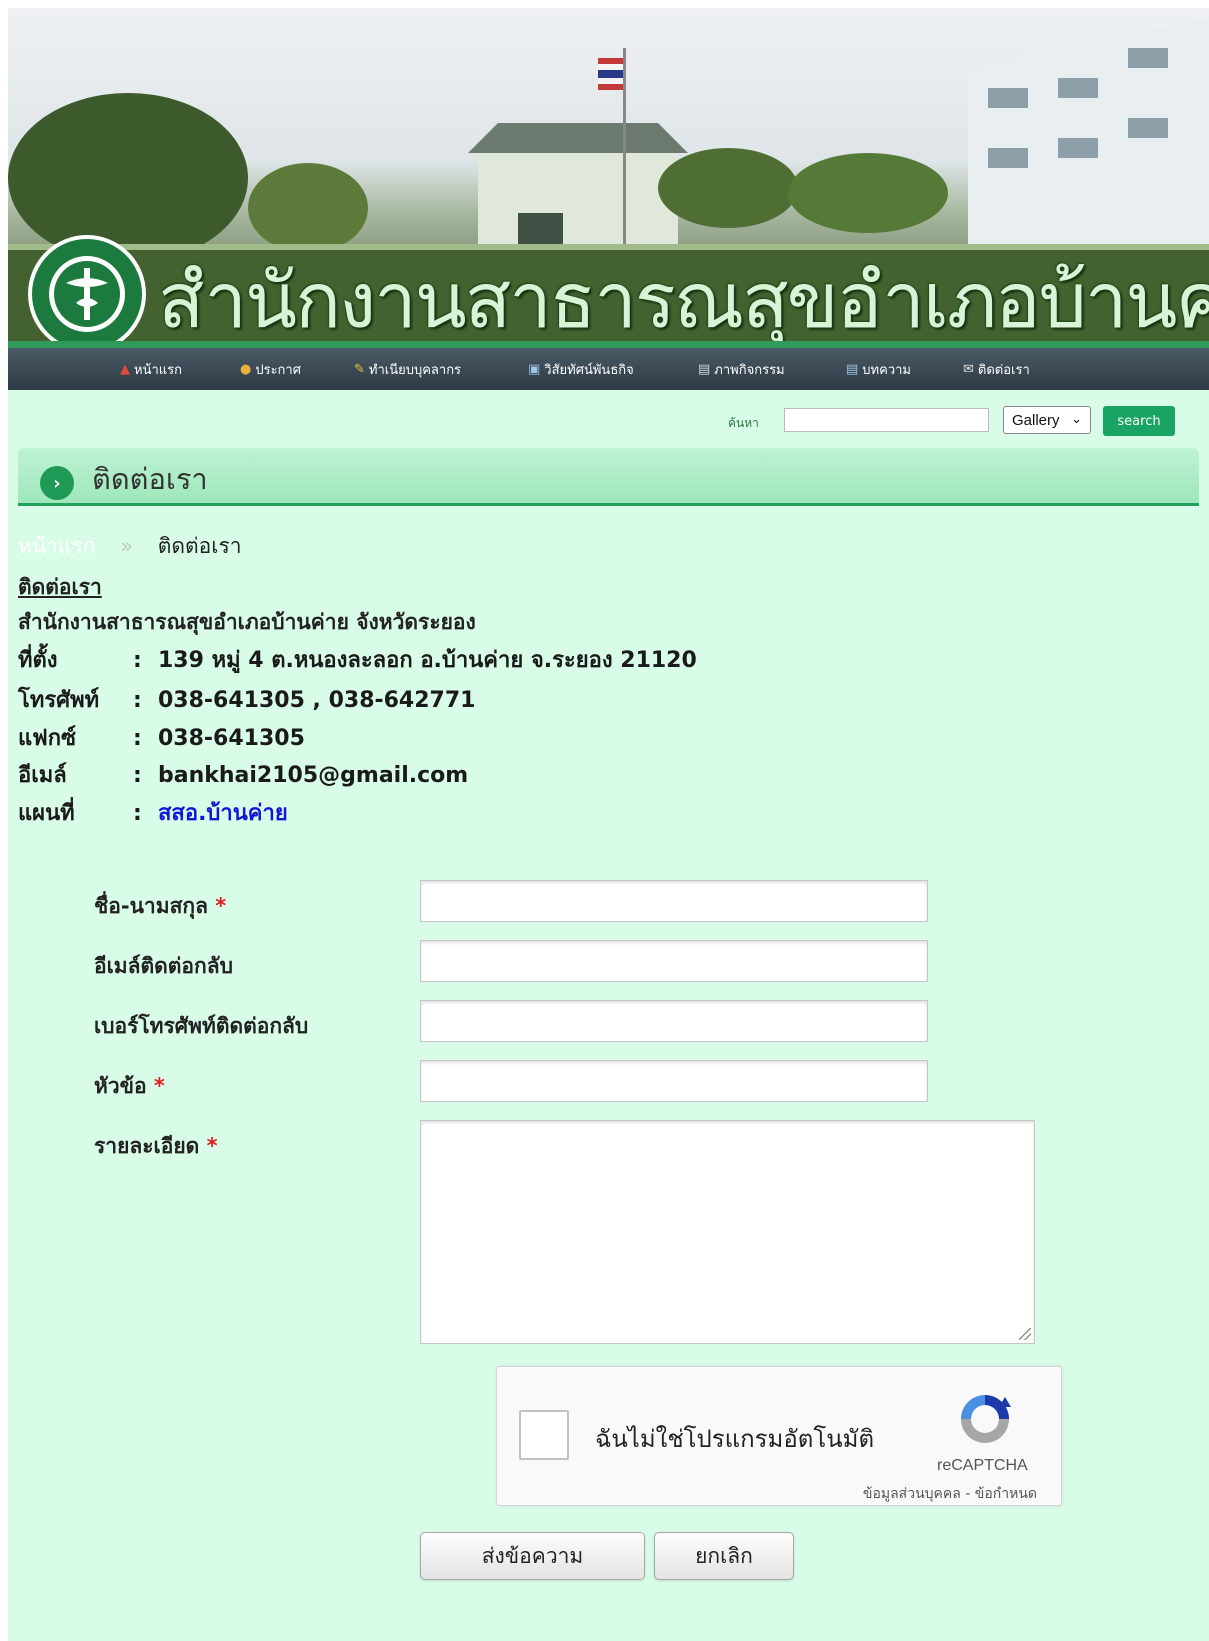 The width and height of the screenshot is (1209, 1641). What do you see at coordinates (47, 738) in the screenshot?
I see `fax-label: แฟกซ์` at bounding box center [47, 738].